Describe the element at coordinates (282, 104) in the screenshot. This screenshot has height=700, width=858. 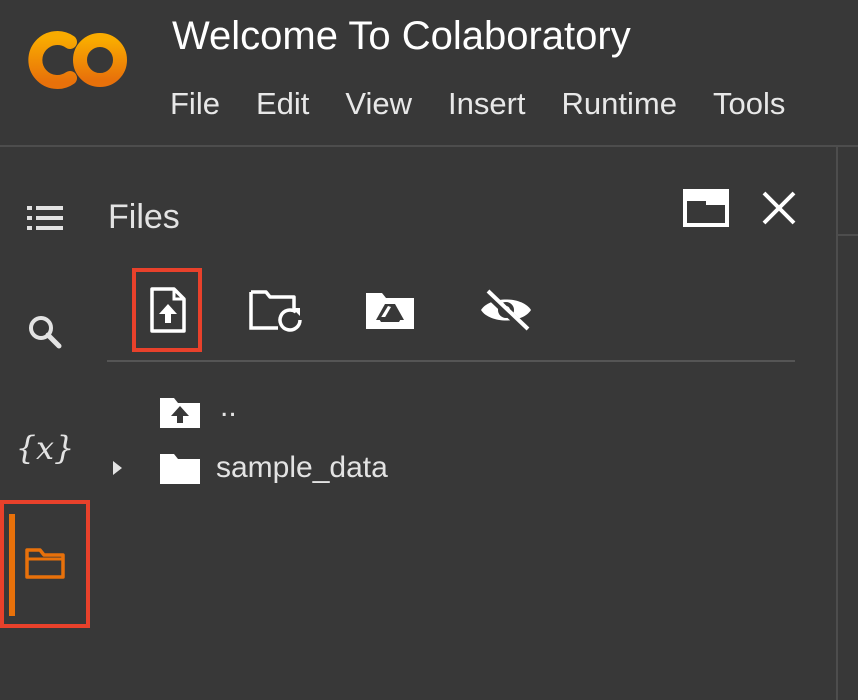
I see `menu-edit: Edit` at that location.